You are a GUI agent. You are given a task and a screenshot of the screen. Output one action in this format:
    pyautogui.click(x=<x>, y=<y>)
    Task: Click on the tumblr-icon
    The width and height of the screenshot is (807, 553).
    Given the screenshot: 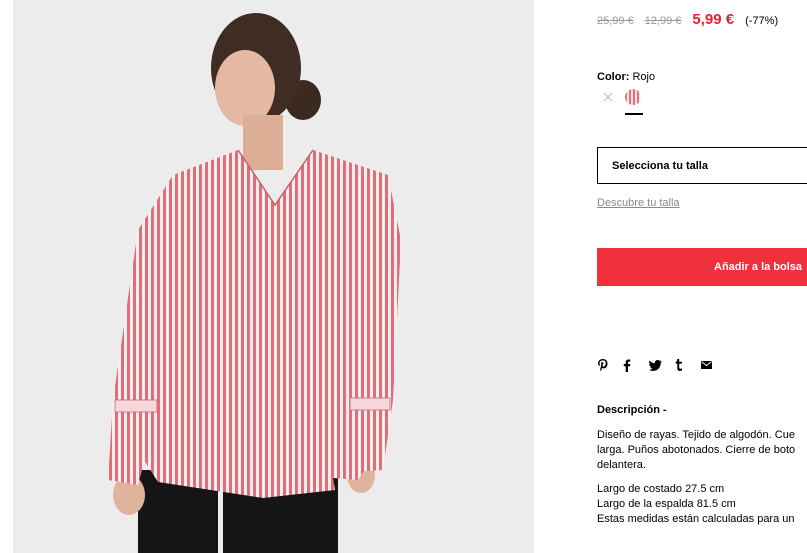 What is the action you would take?
    pyautogui.click(x=688, y=365)
    